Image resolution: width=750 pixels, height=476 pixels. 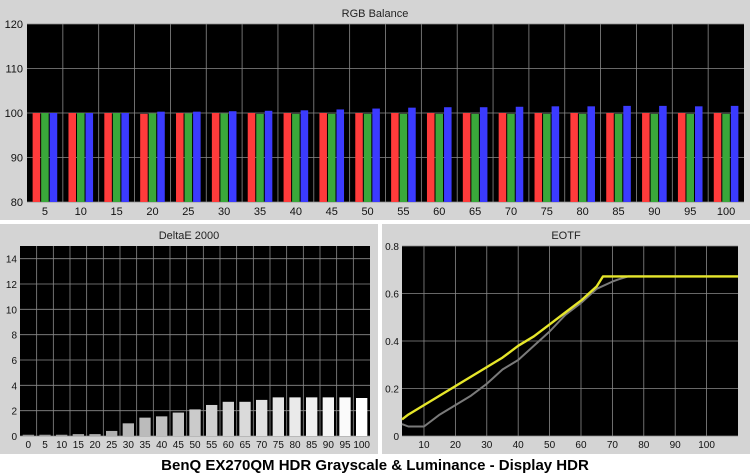 I want to click on y-tick-label: 120, so click(x=14, y=25).